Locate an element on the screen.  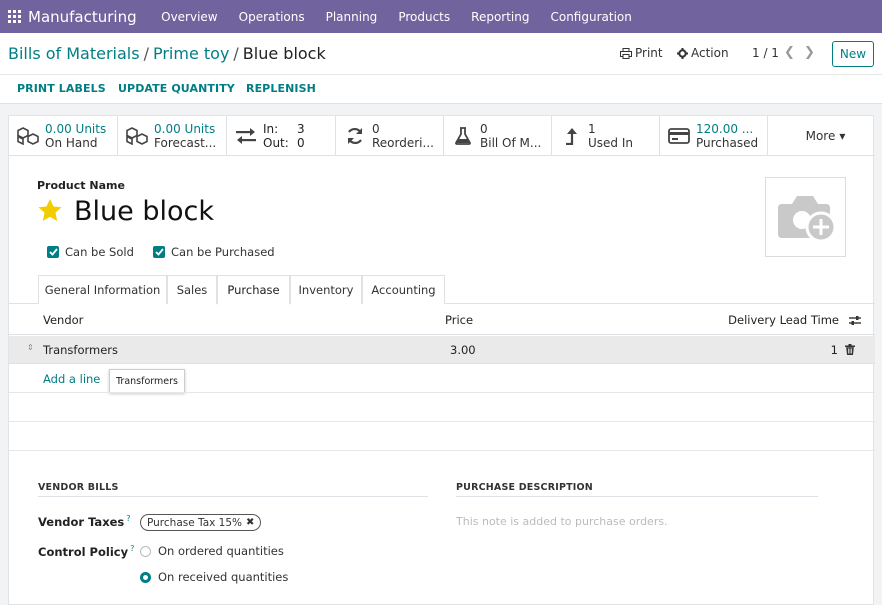
vendor-tooltip: Transformers is located at coordinates (147, 381).